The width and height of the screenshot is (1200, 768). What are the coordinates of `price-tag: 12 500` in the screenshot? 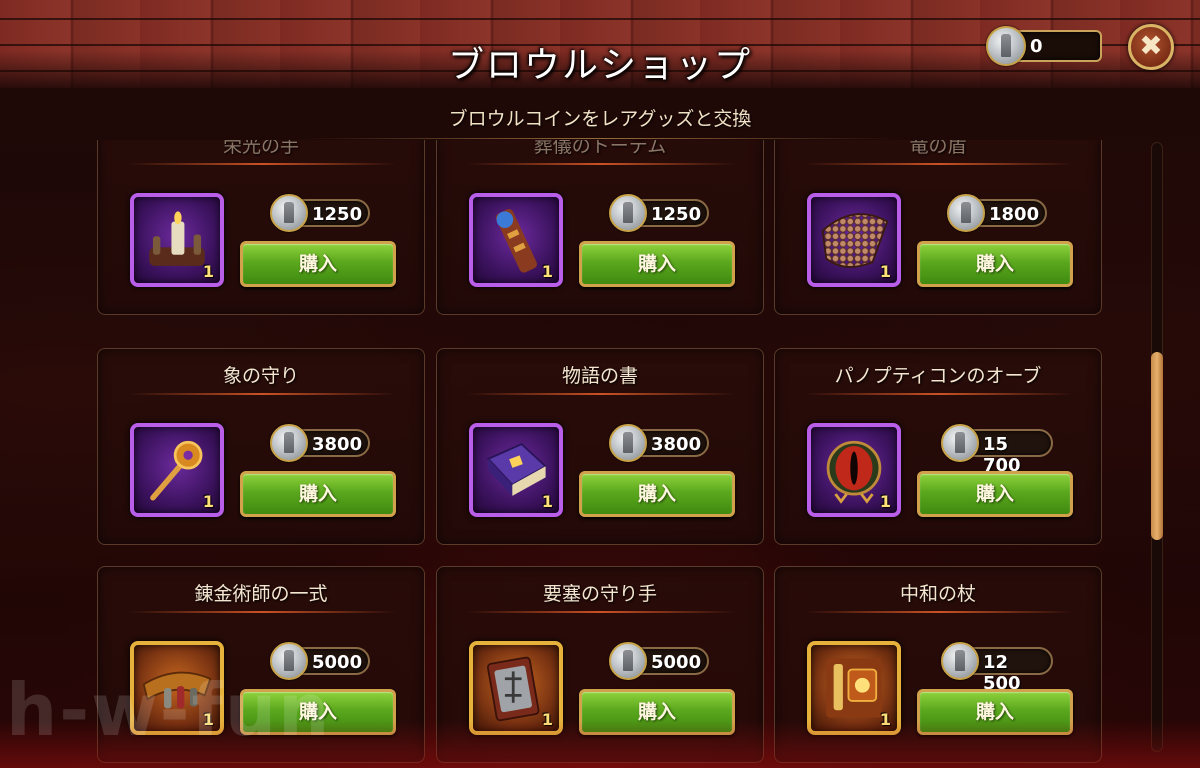 It's located at (997, 668).